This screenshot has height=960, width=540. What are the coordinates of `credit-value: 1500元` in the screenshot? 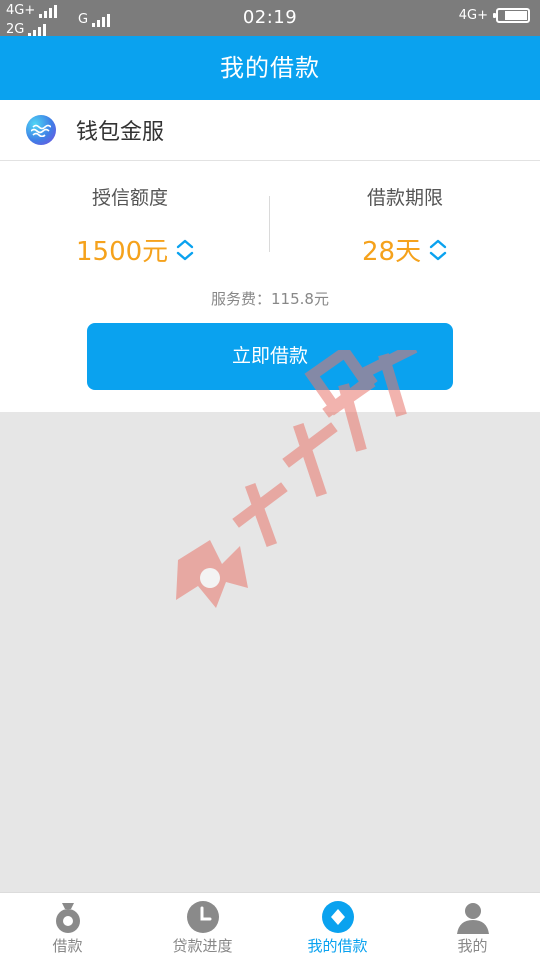 It's located at (122, 252).